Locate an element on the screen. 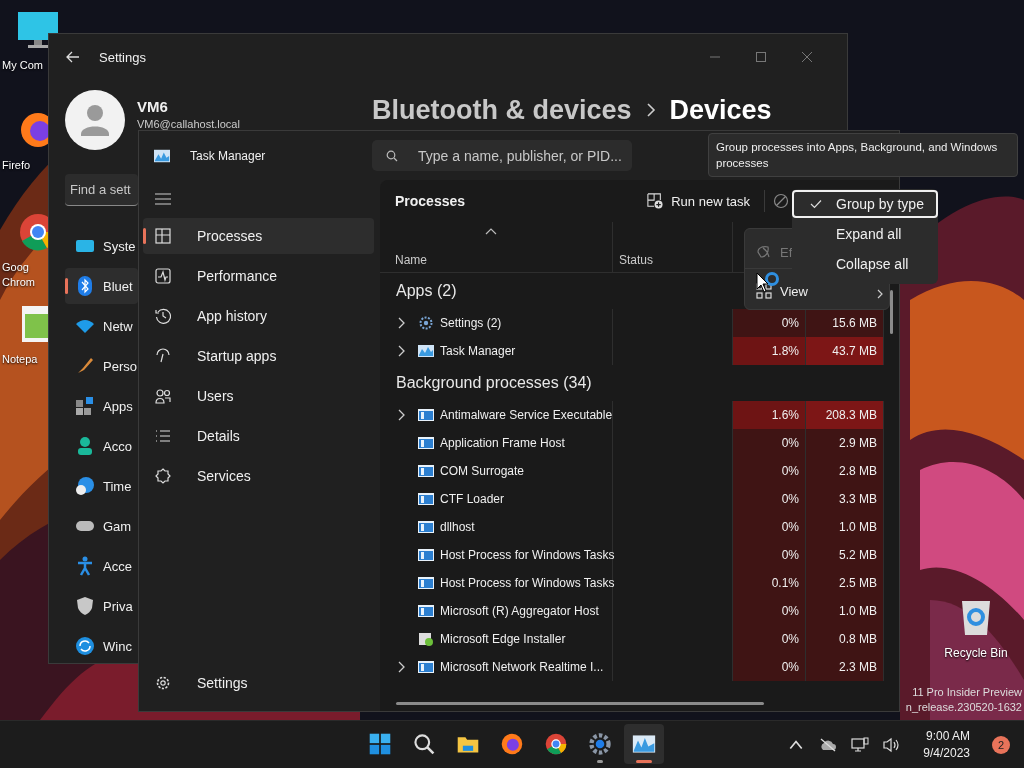  nav-item: Details is located at coordinates (258, 436).